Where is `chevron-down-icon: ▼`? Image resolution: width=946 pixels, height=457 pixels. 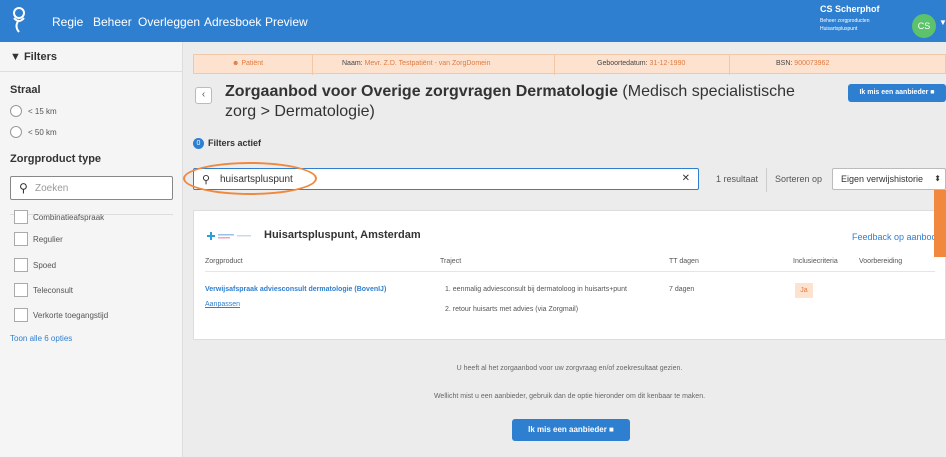 chevron-down-icon: ▼ is located at coordinates (942, 22).